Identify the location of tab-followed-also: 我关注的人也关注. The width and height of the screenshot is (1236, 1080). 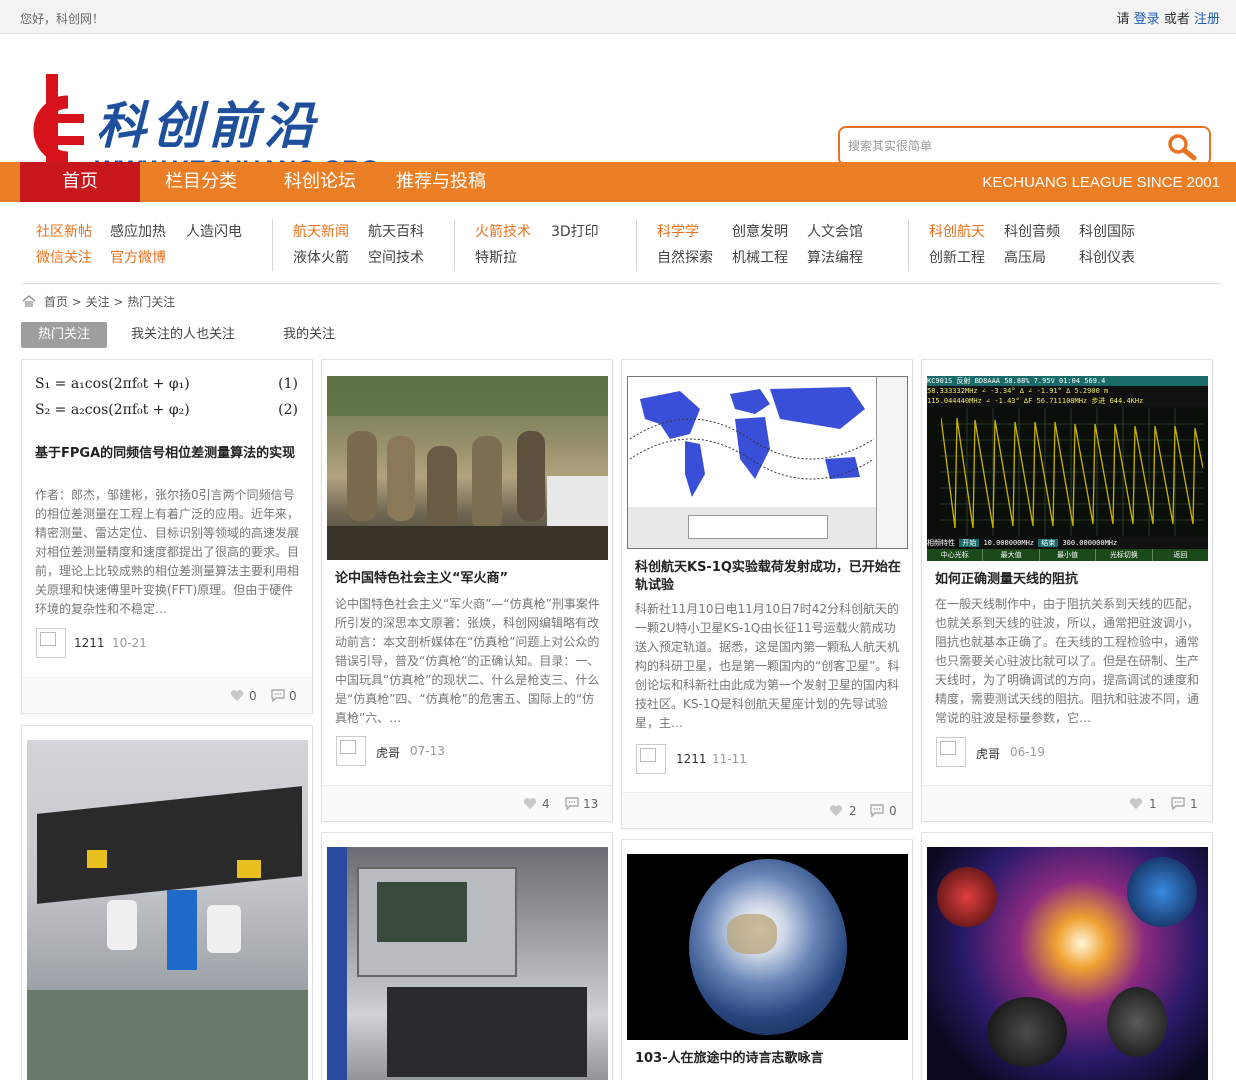
(183, 335).